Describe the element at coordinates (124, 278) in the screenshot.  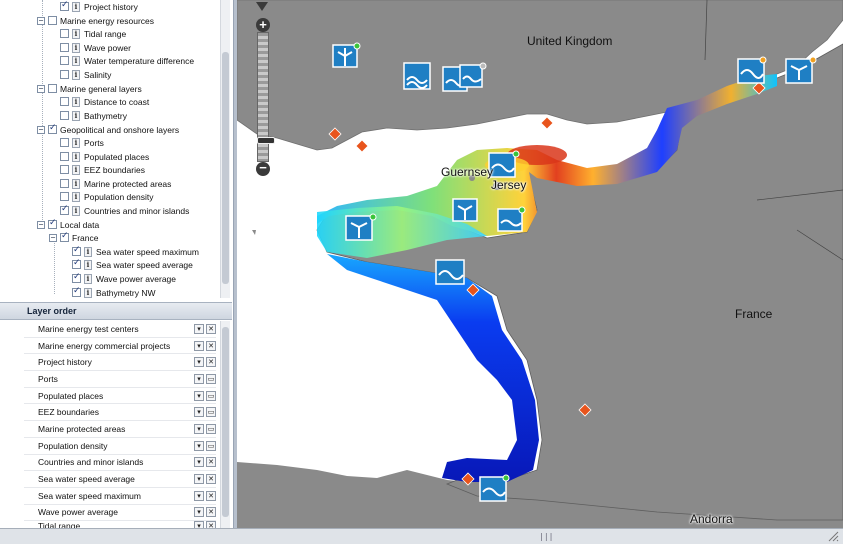
I see `tree-item: i Wave power average` at that location.